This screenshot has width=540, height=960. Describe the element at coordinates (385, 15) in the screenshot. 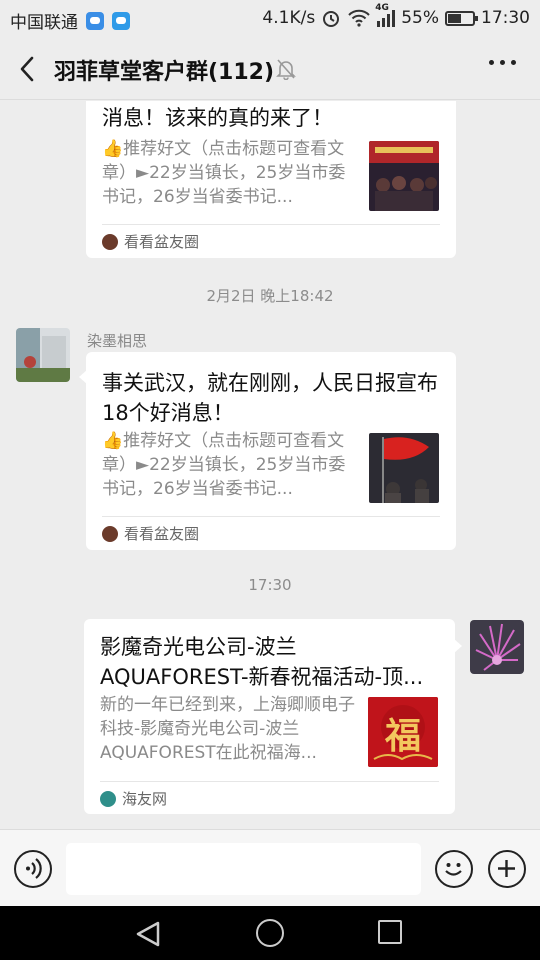

I see `signal-icon: 4G` at that location.